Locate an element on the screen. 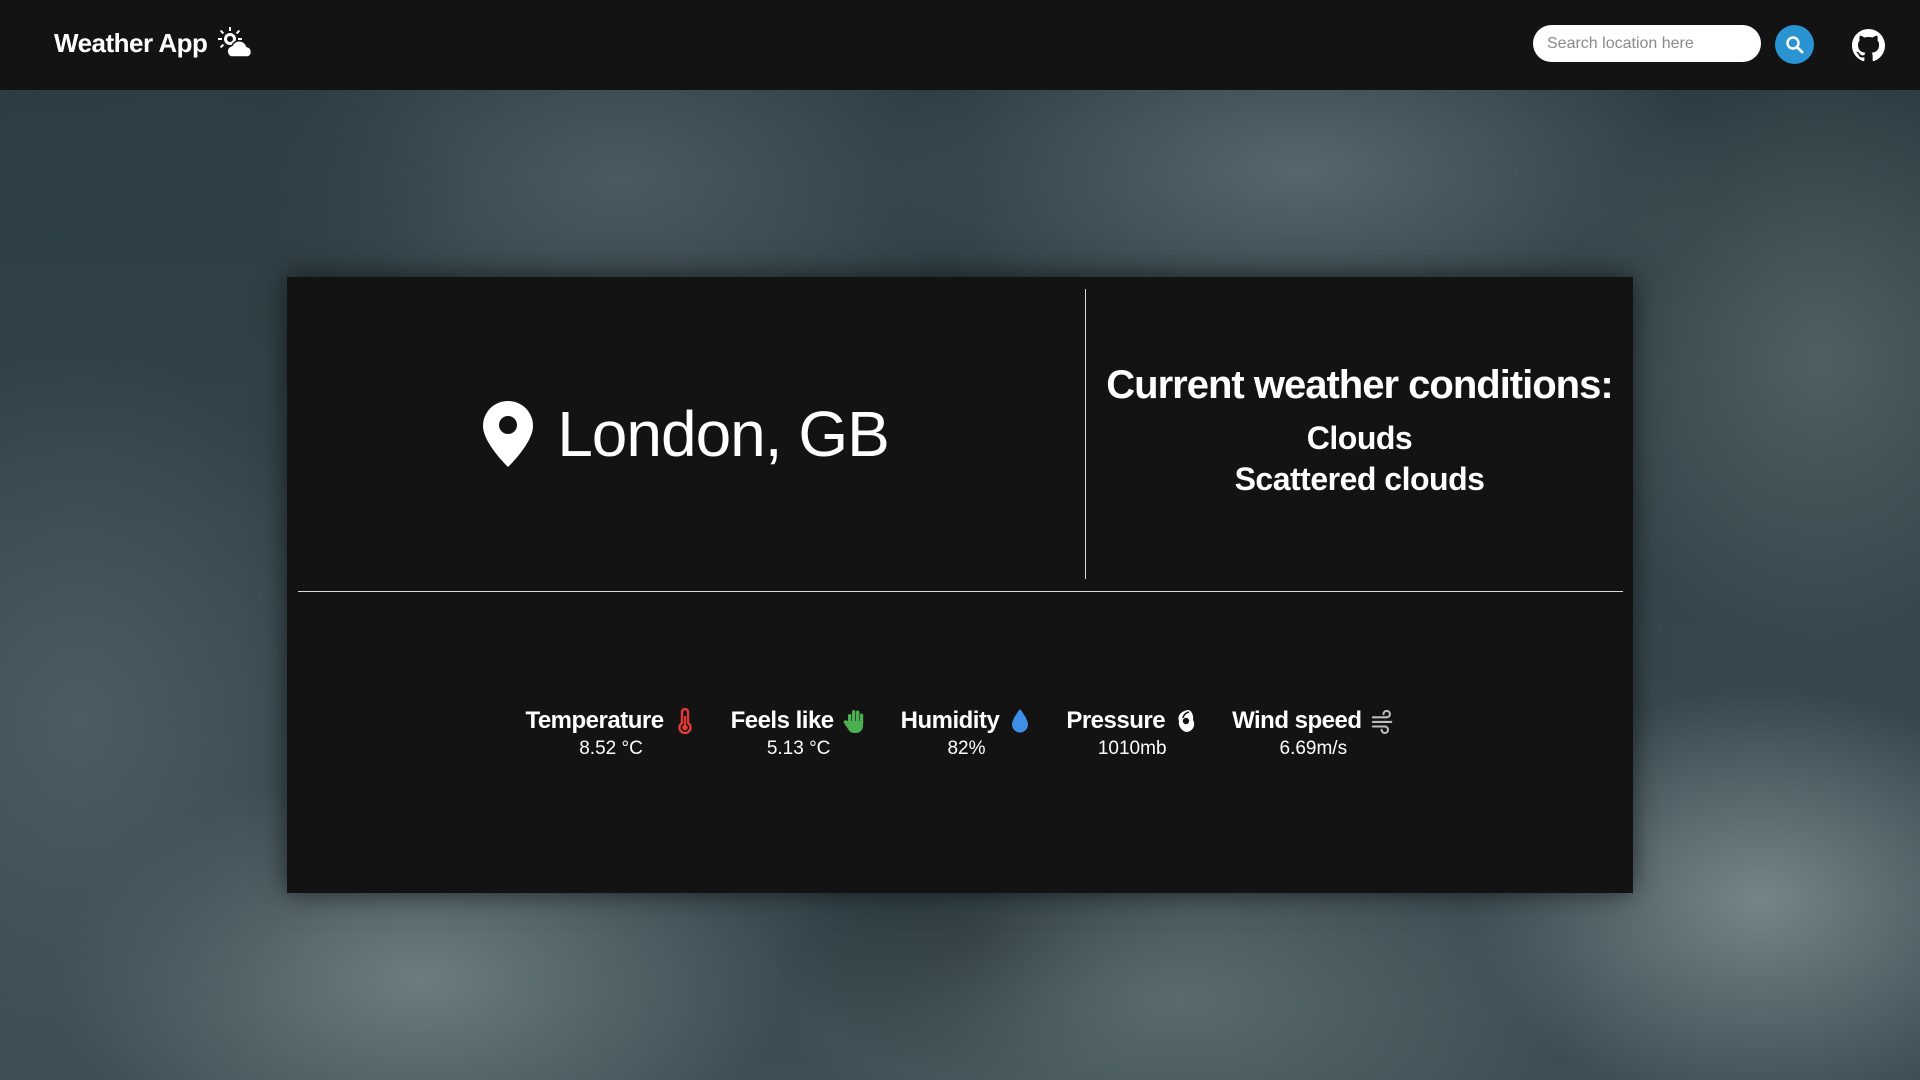 The height and width of the screenshot is (1080, 1920). search-button is located at coordinates (1794, 44).